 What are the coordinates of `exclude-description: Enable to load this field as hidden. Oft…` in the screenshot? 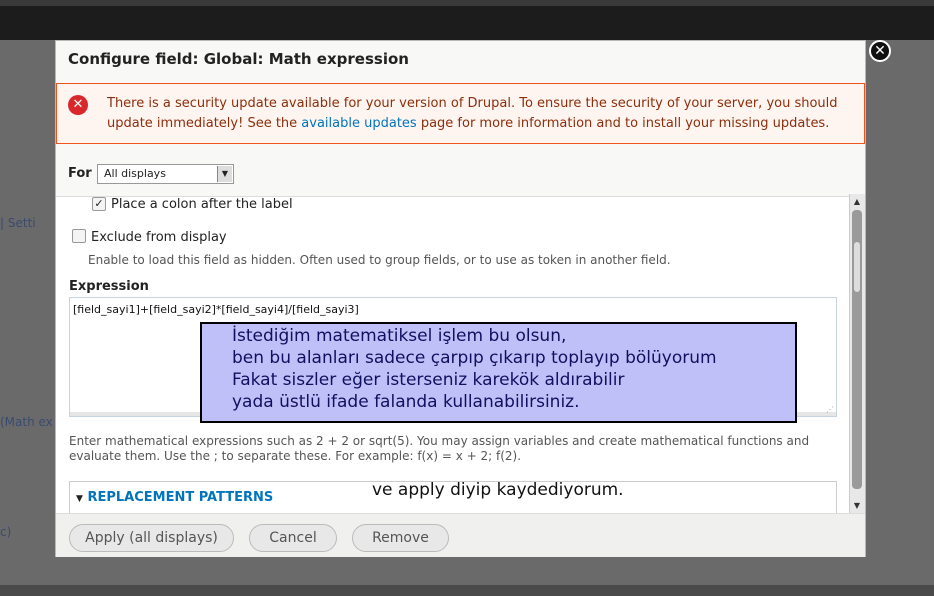 It's located at (379, 260).